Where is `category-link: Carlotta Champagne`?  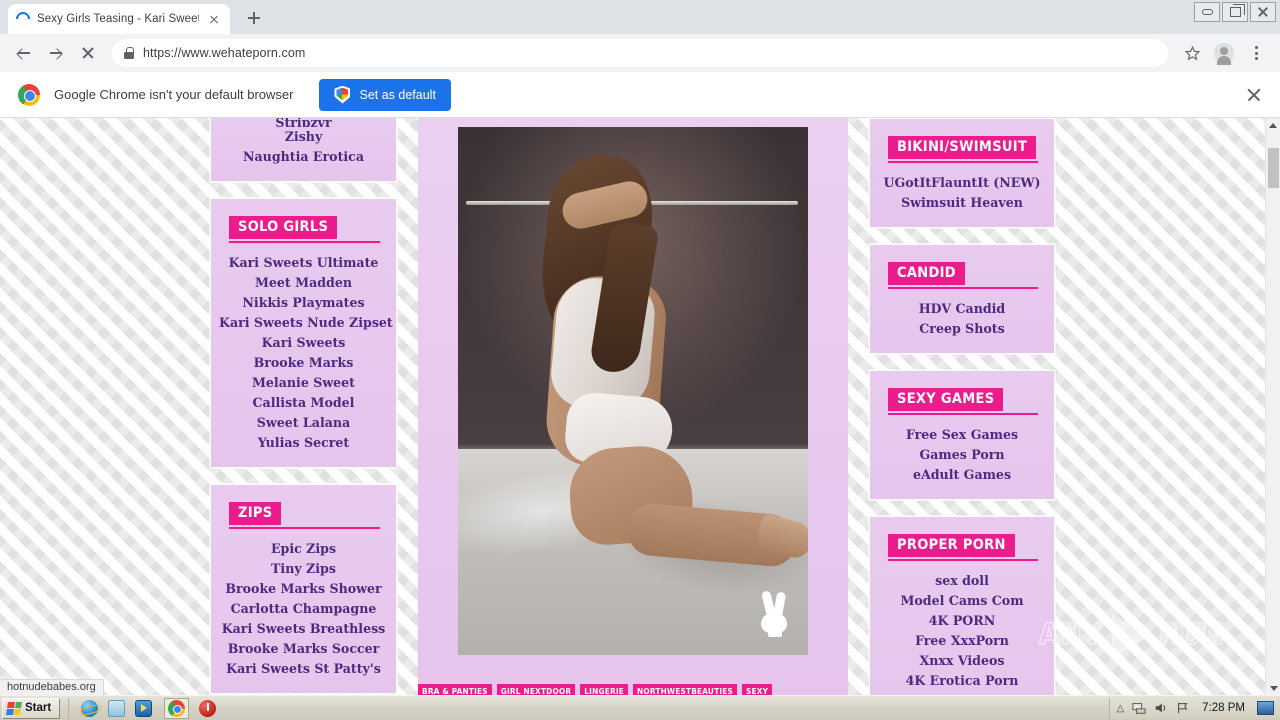
category-link: Carlotta Champagne is located at coordinates (303, 609).